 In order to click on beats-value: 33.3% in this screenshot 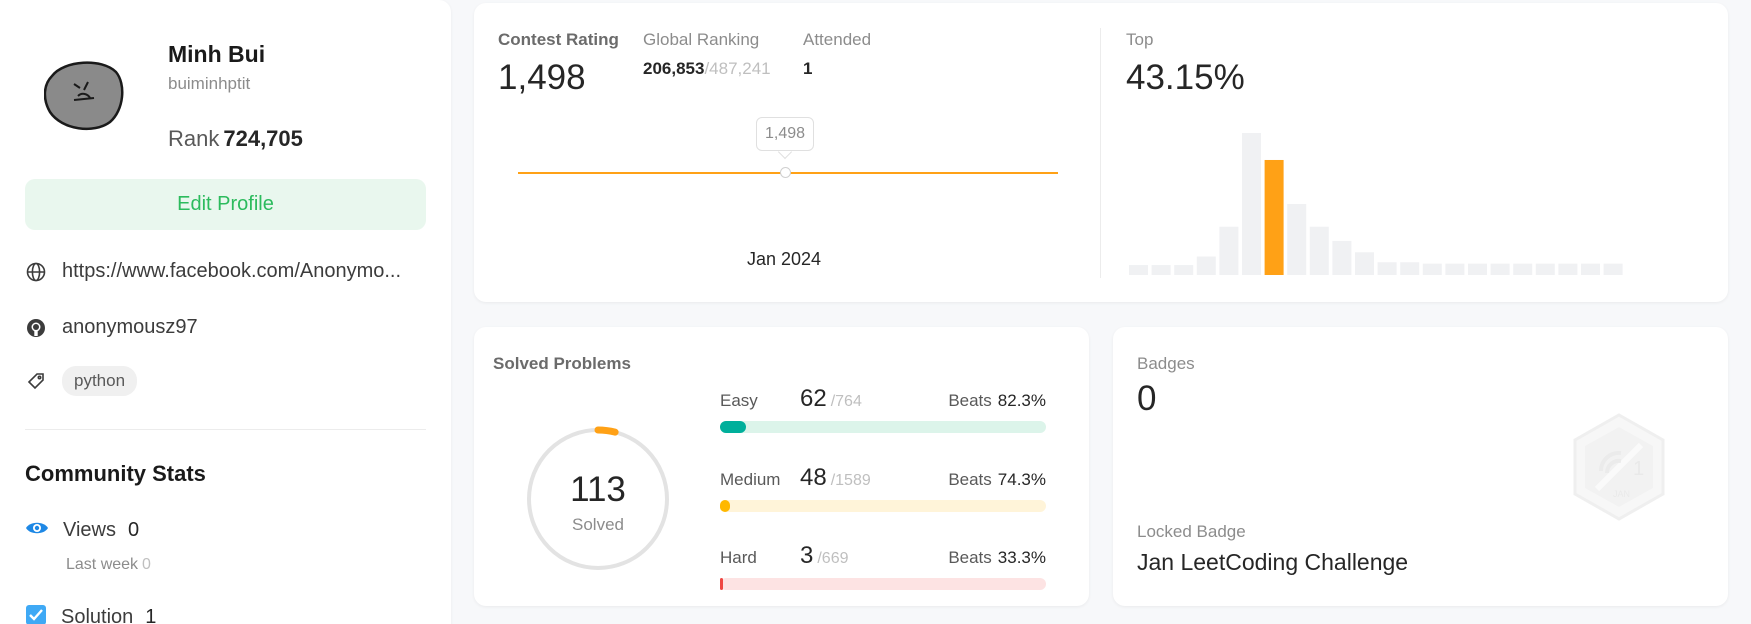, I will do `click(1021, 557)`.